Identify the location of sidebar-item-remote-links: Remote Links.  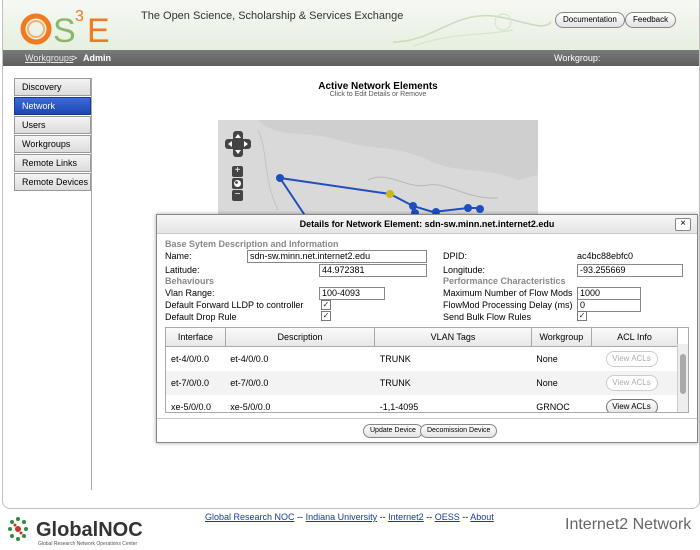
(52, 163).